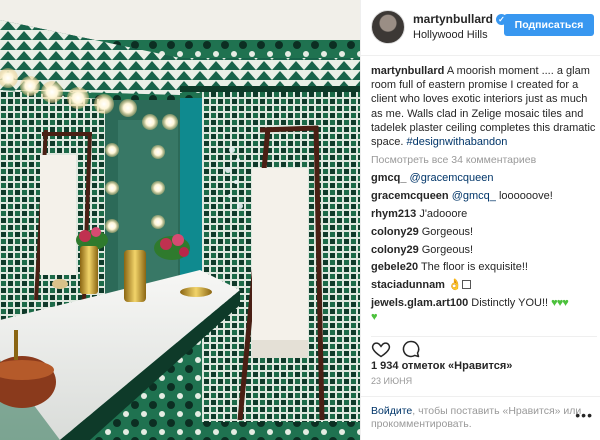 Image resolution: width=600 pixels, height=440 pixels. Describe the element at coordinates (584, 415) in the screenshot. I see `more-options-icon: •••` at that location.